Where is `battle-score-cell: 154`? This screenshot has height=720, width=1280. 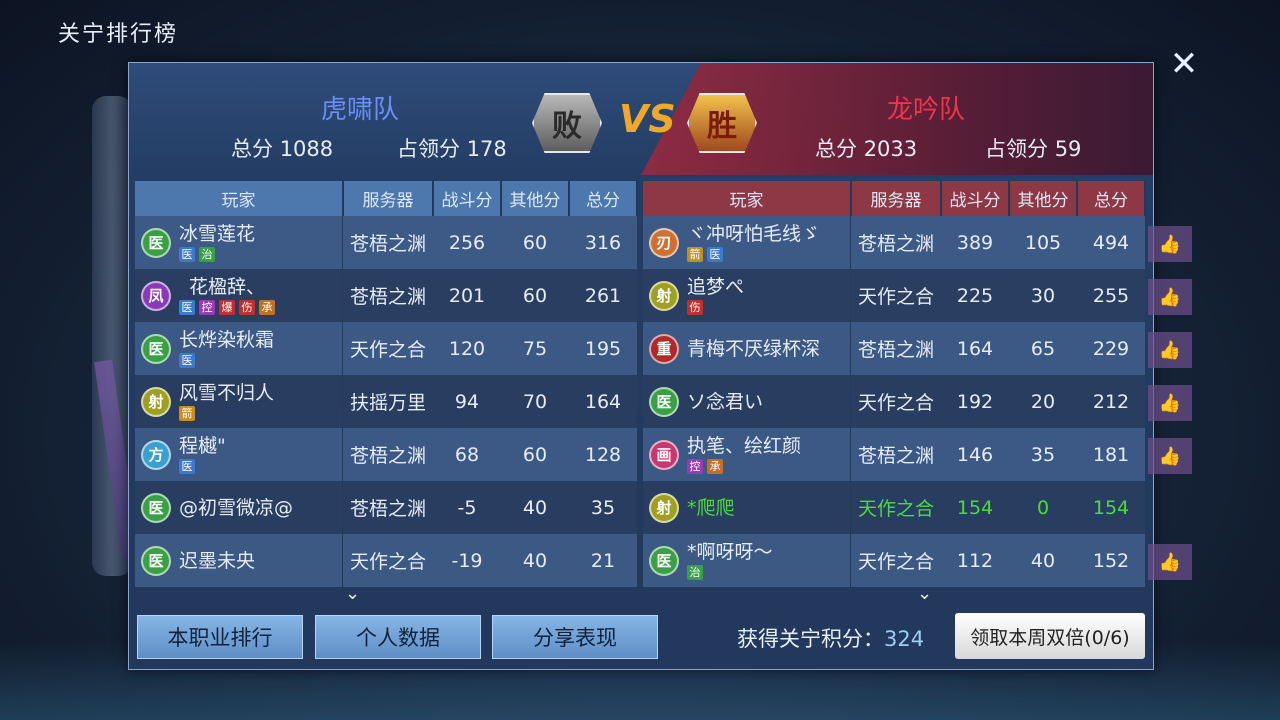
battle-score-cell: 154 is located at coordinates (975, 507).